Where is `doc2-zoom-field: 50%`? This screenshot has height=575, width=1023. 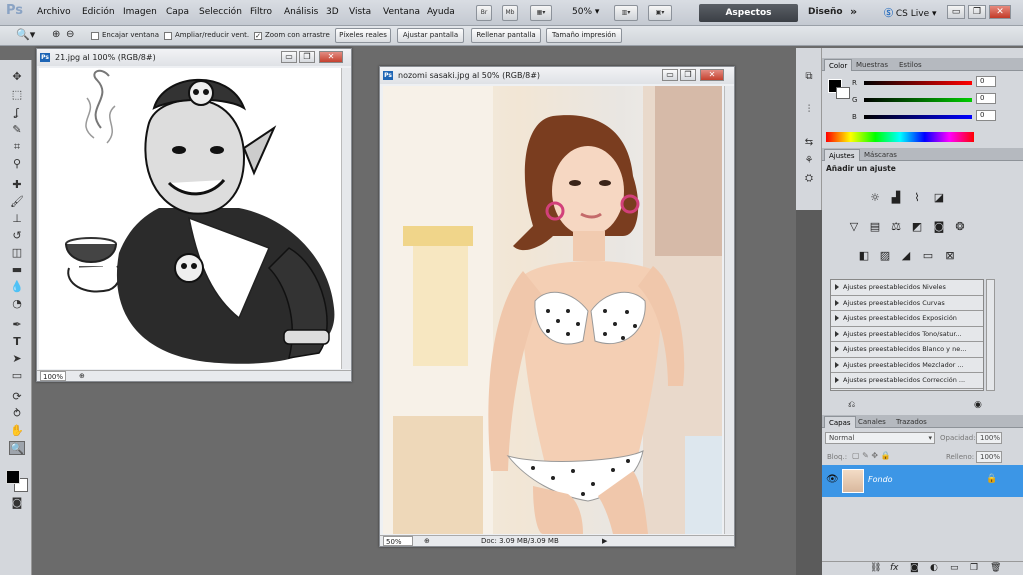 doc2-zoom-field: 50% is located at coordinates (398, 541).